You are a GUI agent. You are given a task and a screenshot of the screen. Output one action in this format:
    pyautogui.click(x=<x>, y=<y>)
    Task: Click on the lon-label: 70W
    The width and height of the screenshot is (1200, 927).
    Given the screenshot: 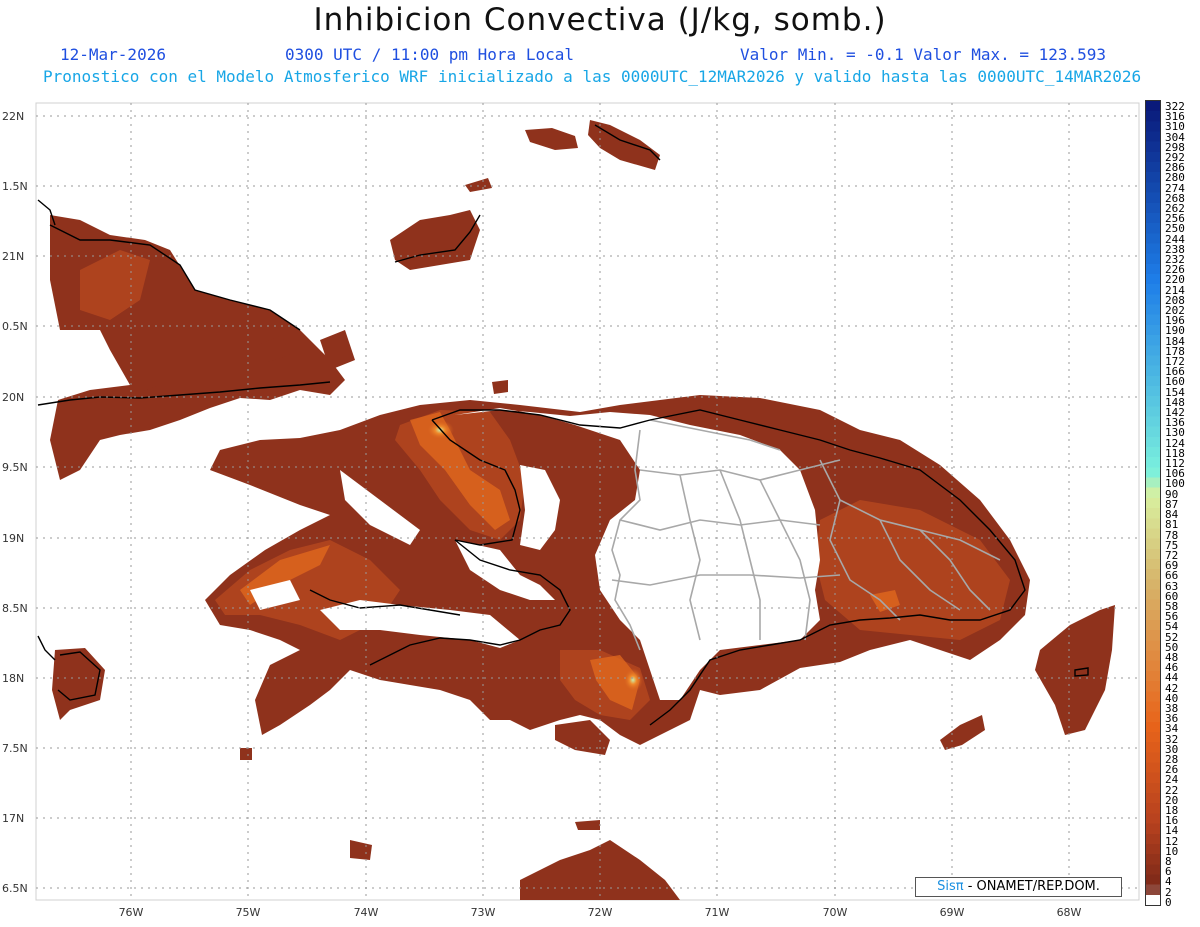 What is the action you would take?
    pyautogui.click(x=835, y=912)
    